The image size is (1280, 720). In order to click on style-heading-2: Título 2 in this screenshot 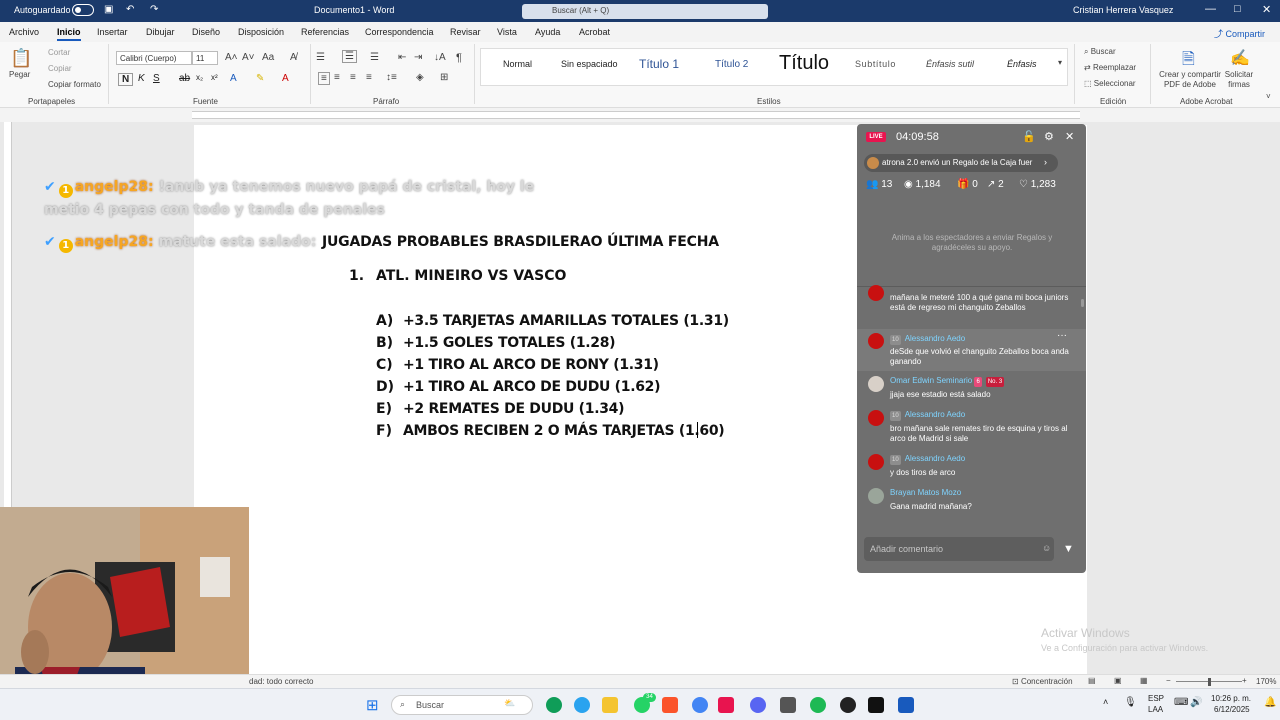, I will do `click(731, 64)`.